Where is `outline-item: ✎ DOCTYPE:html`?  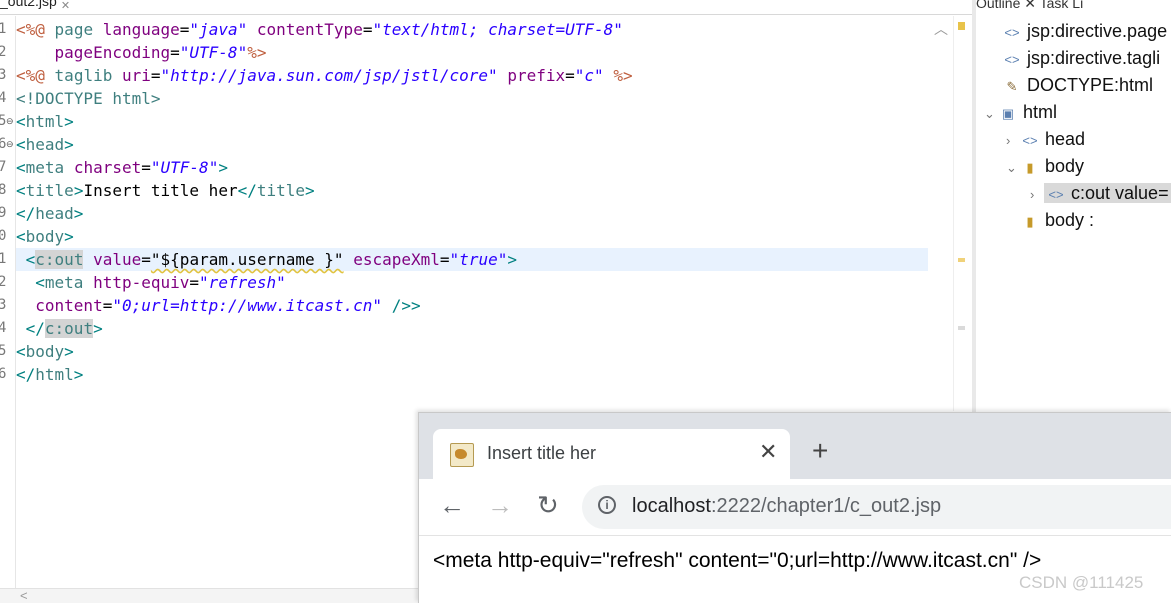
outline-item: ✎ DOCTYPE:html is located at coordinates (1078, 85).